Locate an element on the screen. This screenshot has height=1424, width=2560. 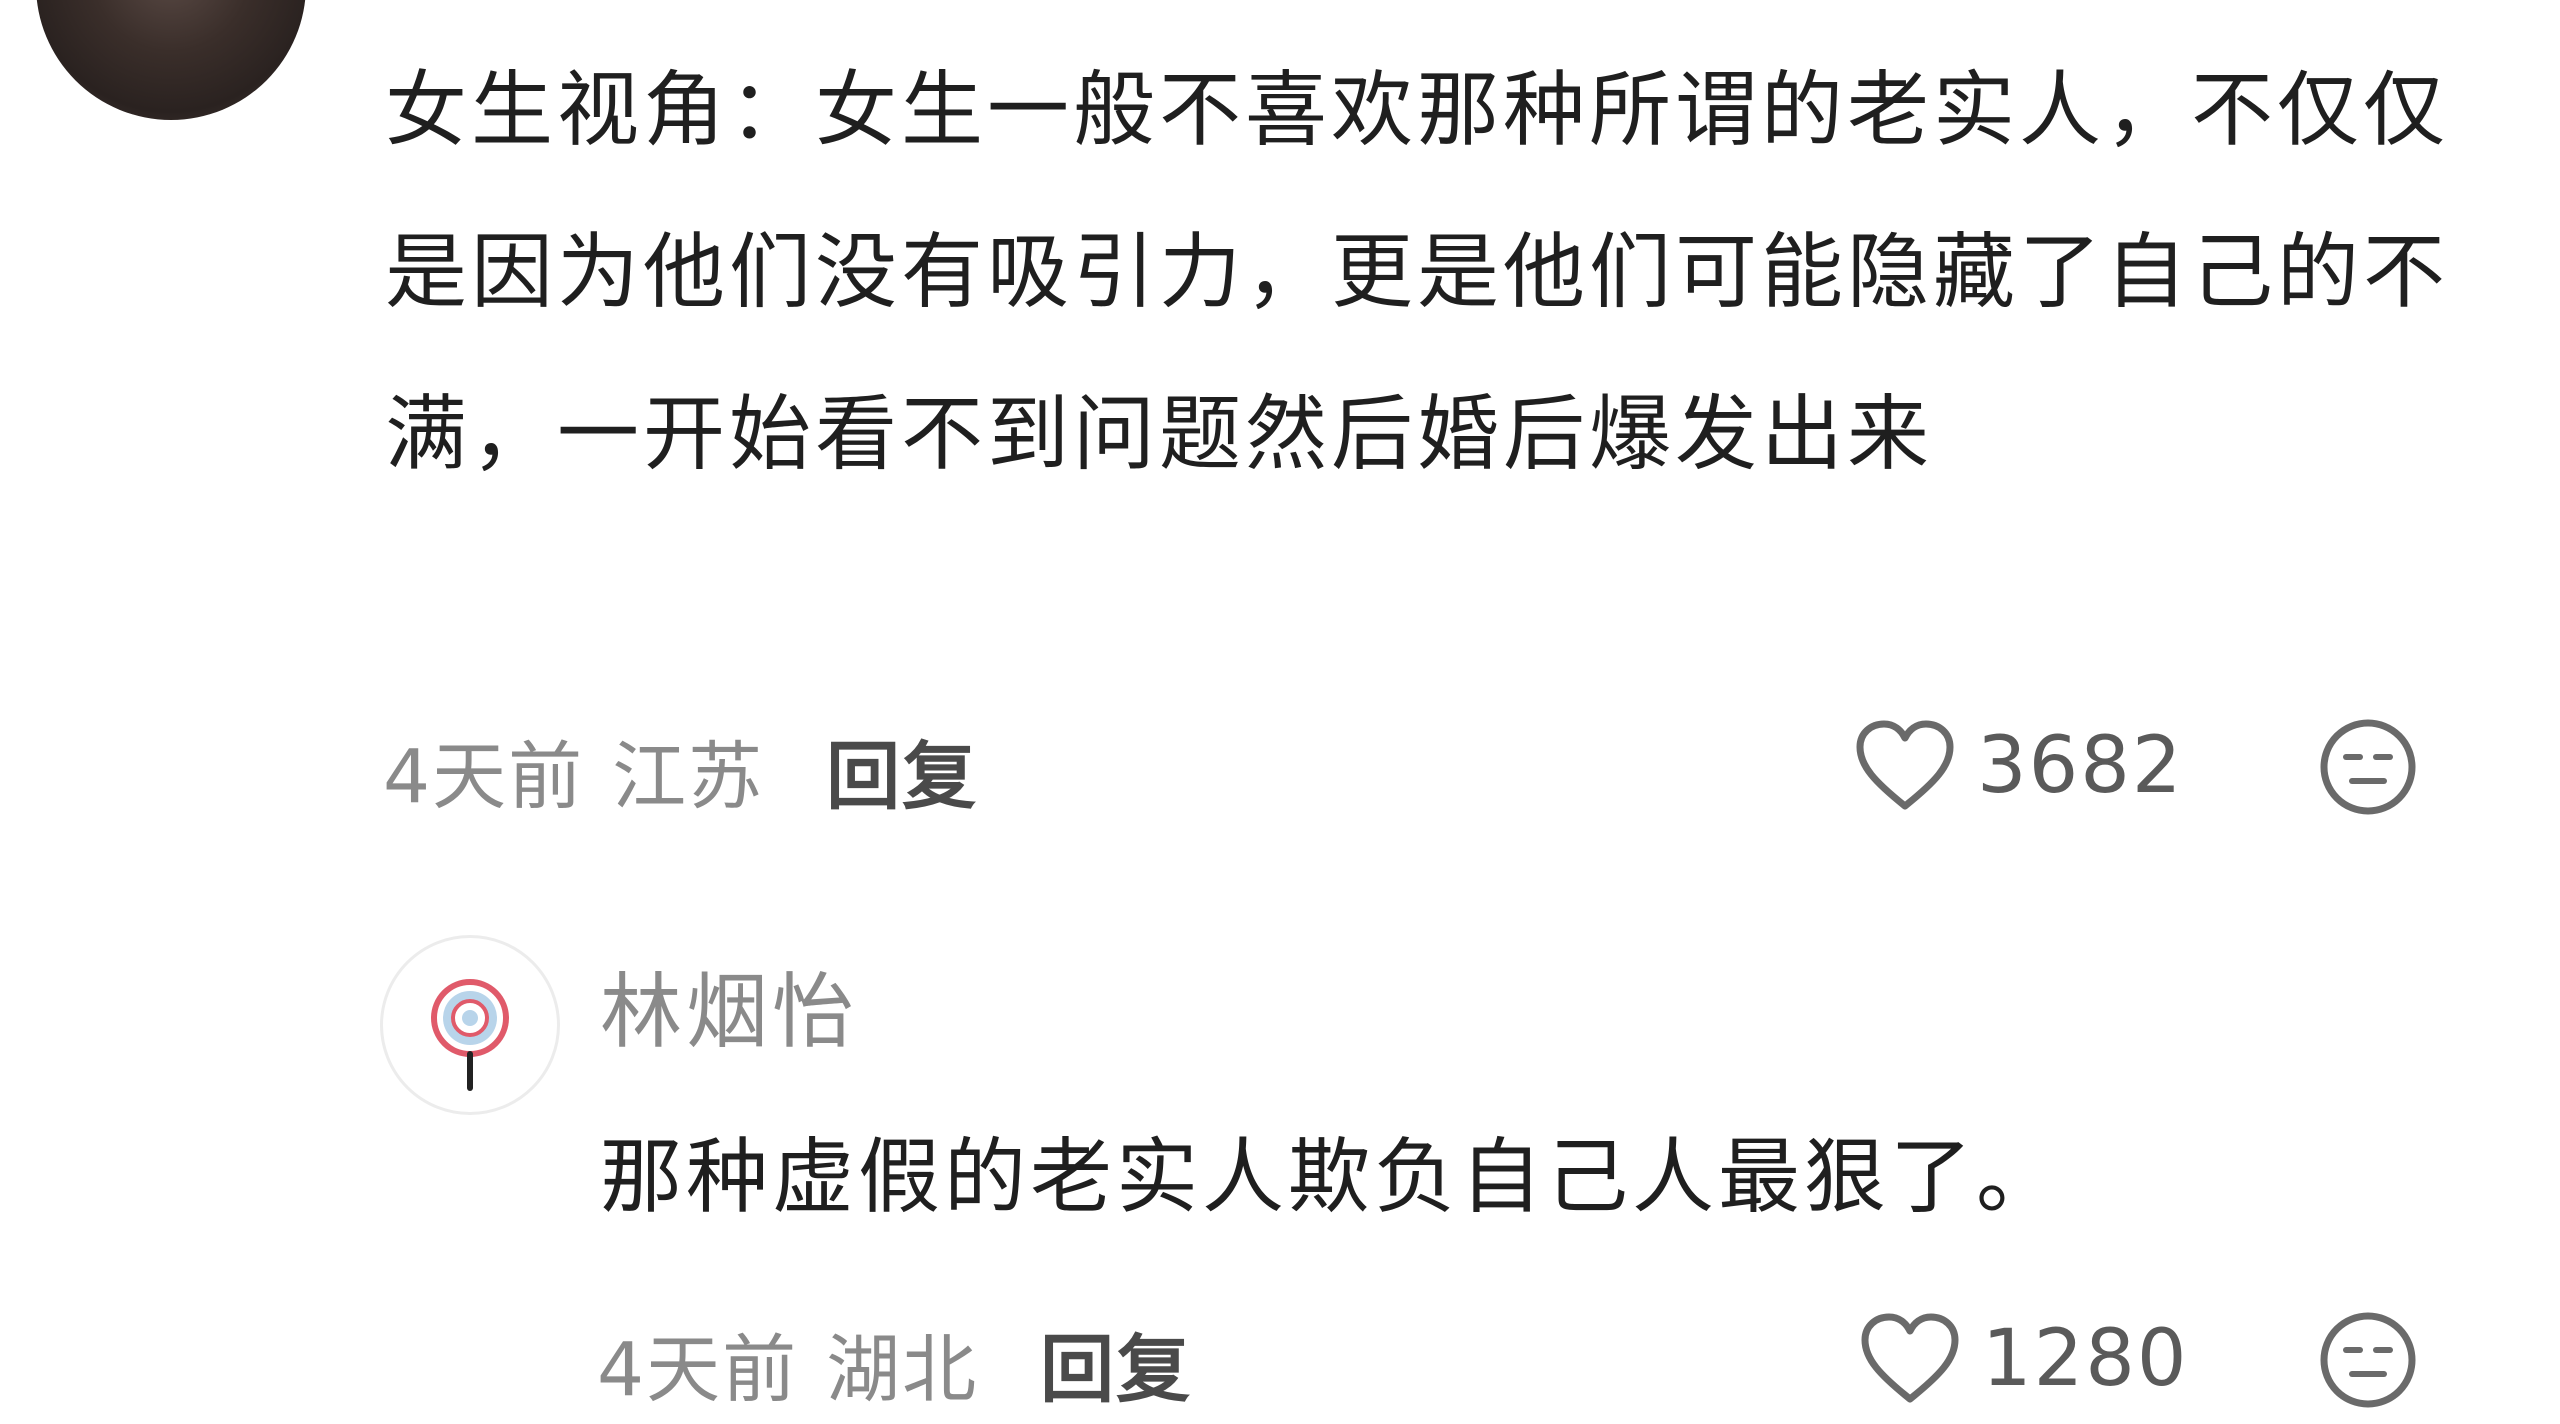
reply-emoji-reaction-button is located at coordinates (2368, 1362).